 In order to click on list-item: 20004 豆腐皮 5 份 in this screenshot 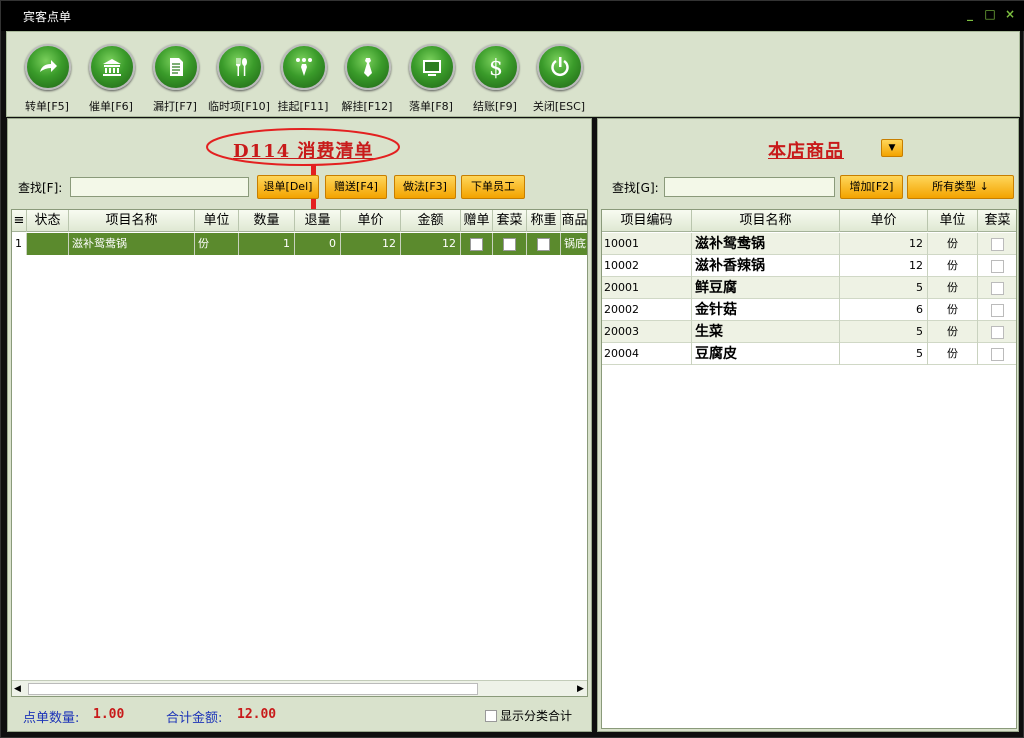, I will do `click(809, 354)`.